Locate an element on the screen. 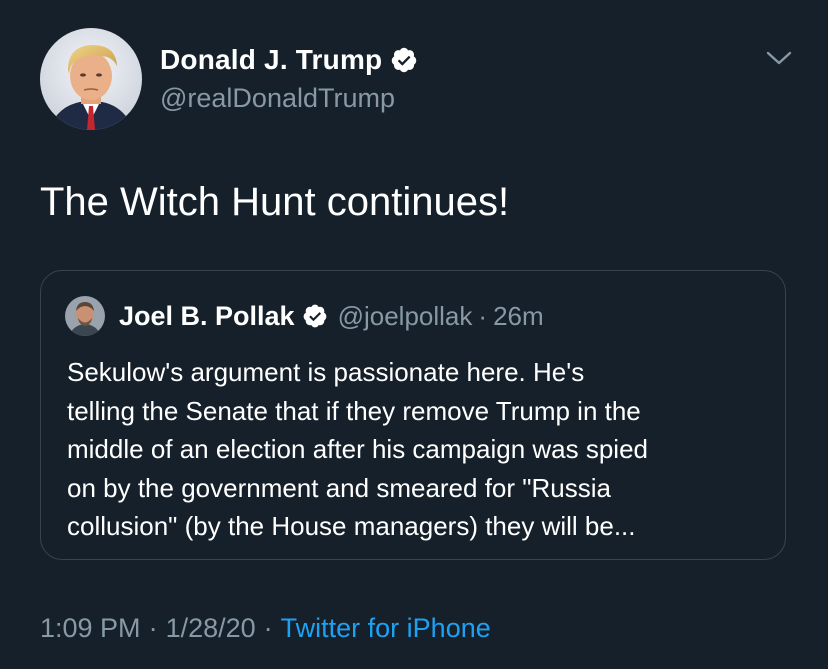 This screenshot has height=669, width=828. author-avatar is located at coordinates (91, 79).